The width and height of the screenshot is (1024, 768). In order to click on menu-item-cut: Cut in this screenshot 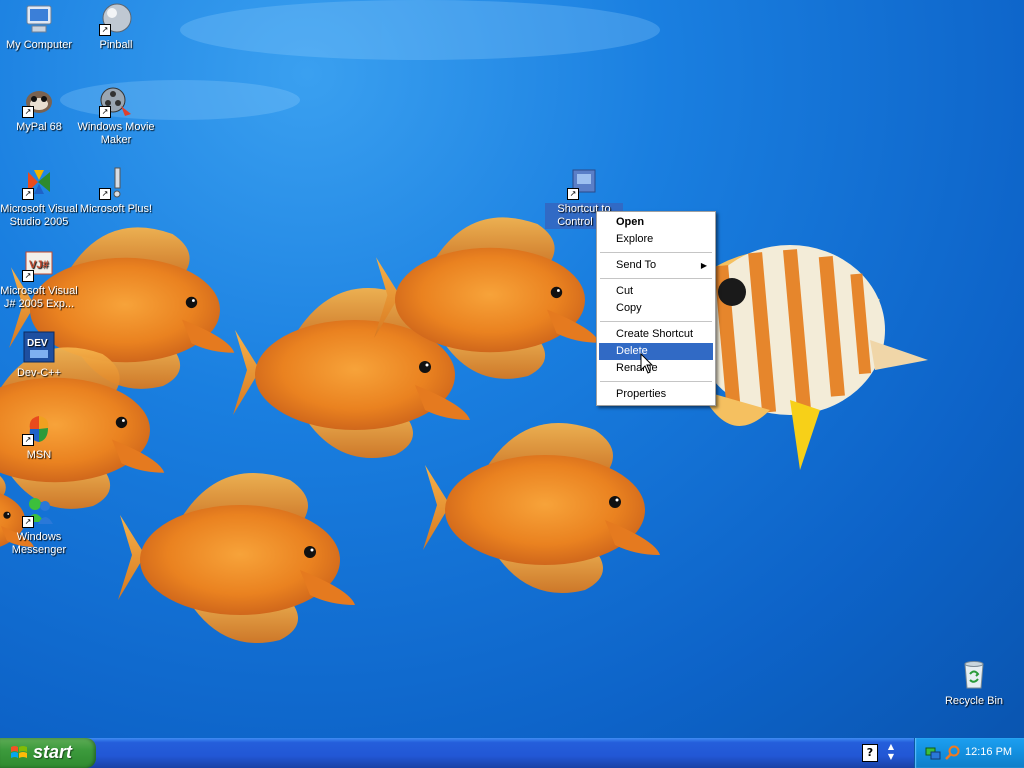, I will do `click(656, 291)`.